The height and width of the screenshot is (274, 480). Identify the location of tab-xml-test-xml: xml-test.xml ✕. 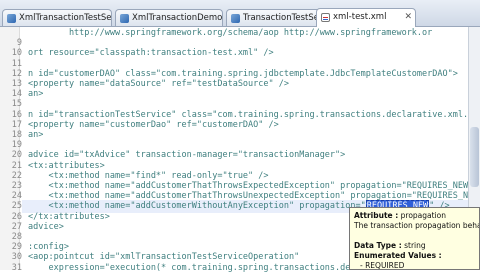
(366, 17).